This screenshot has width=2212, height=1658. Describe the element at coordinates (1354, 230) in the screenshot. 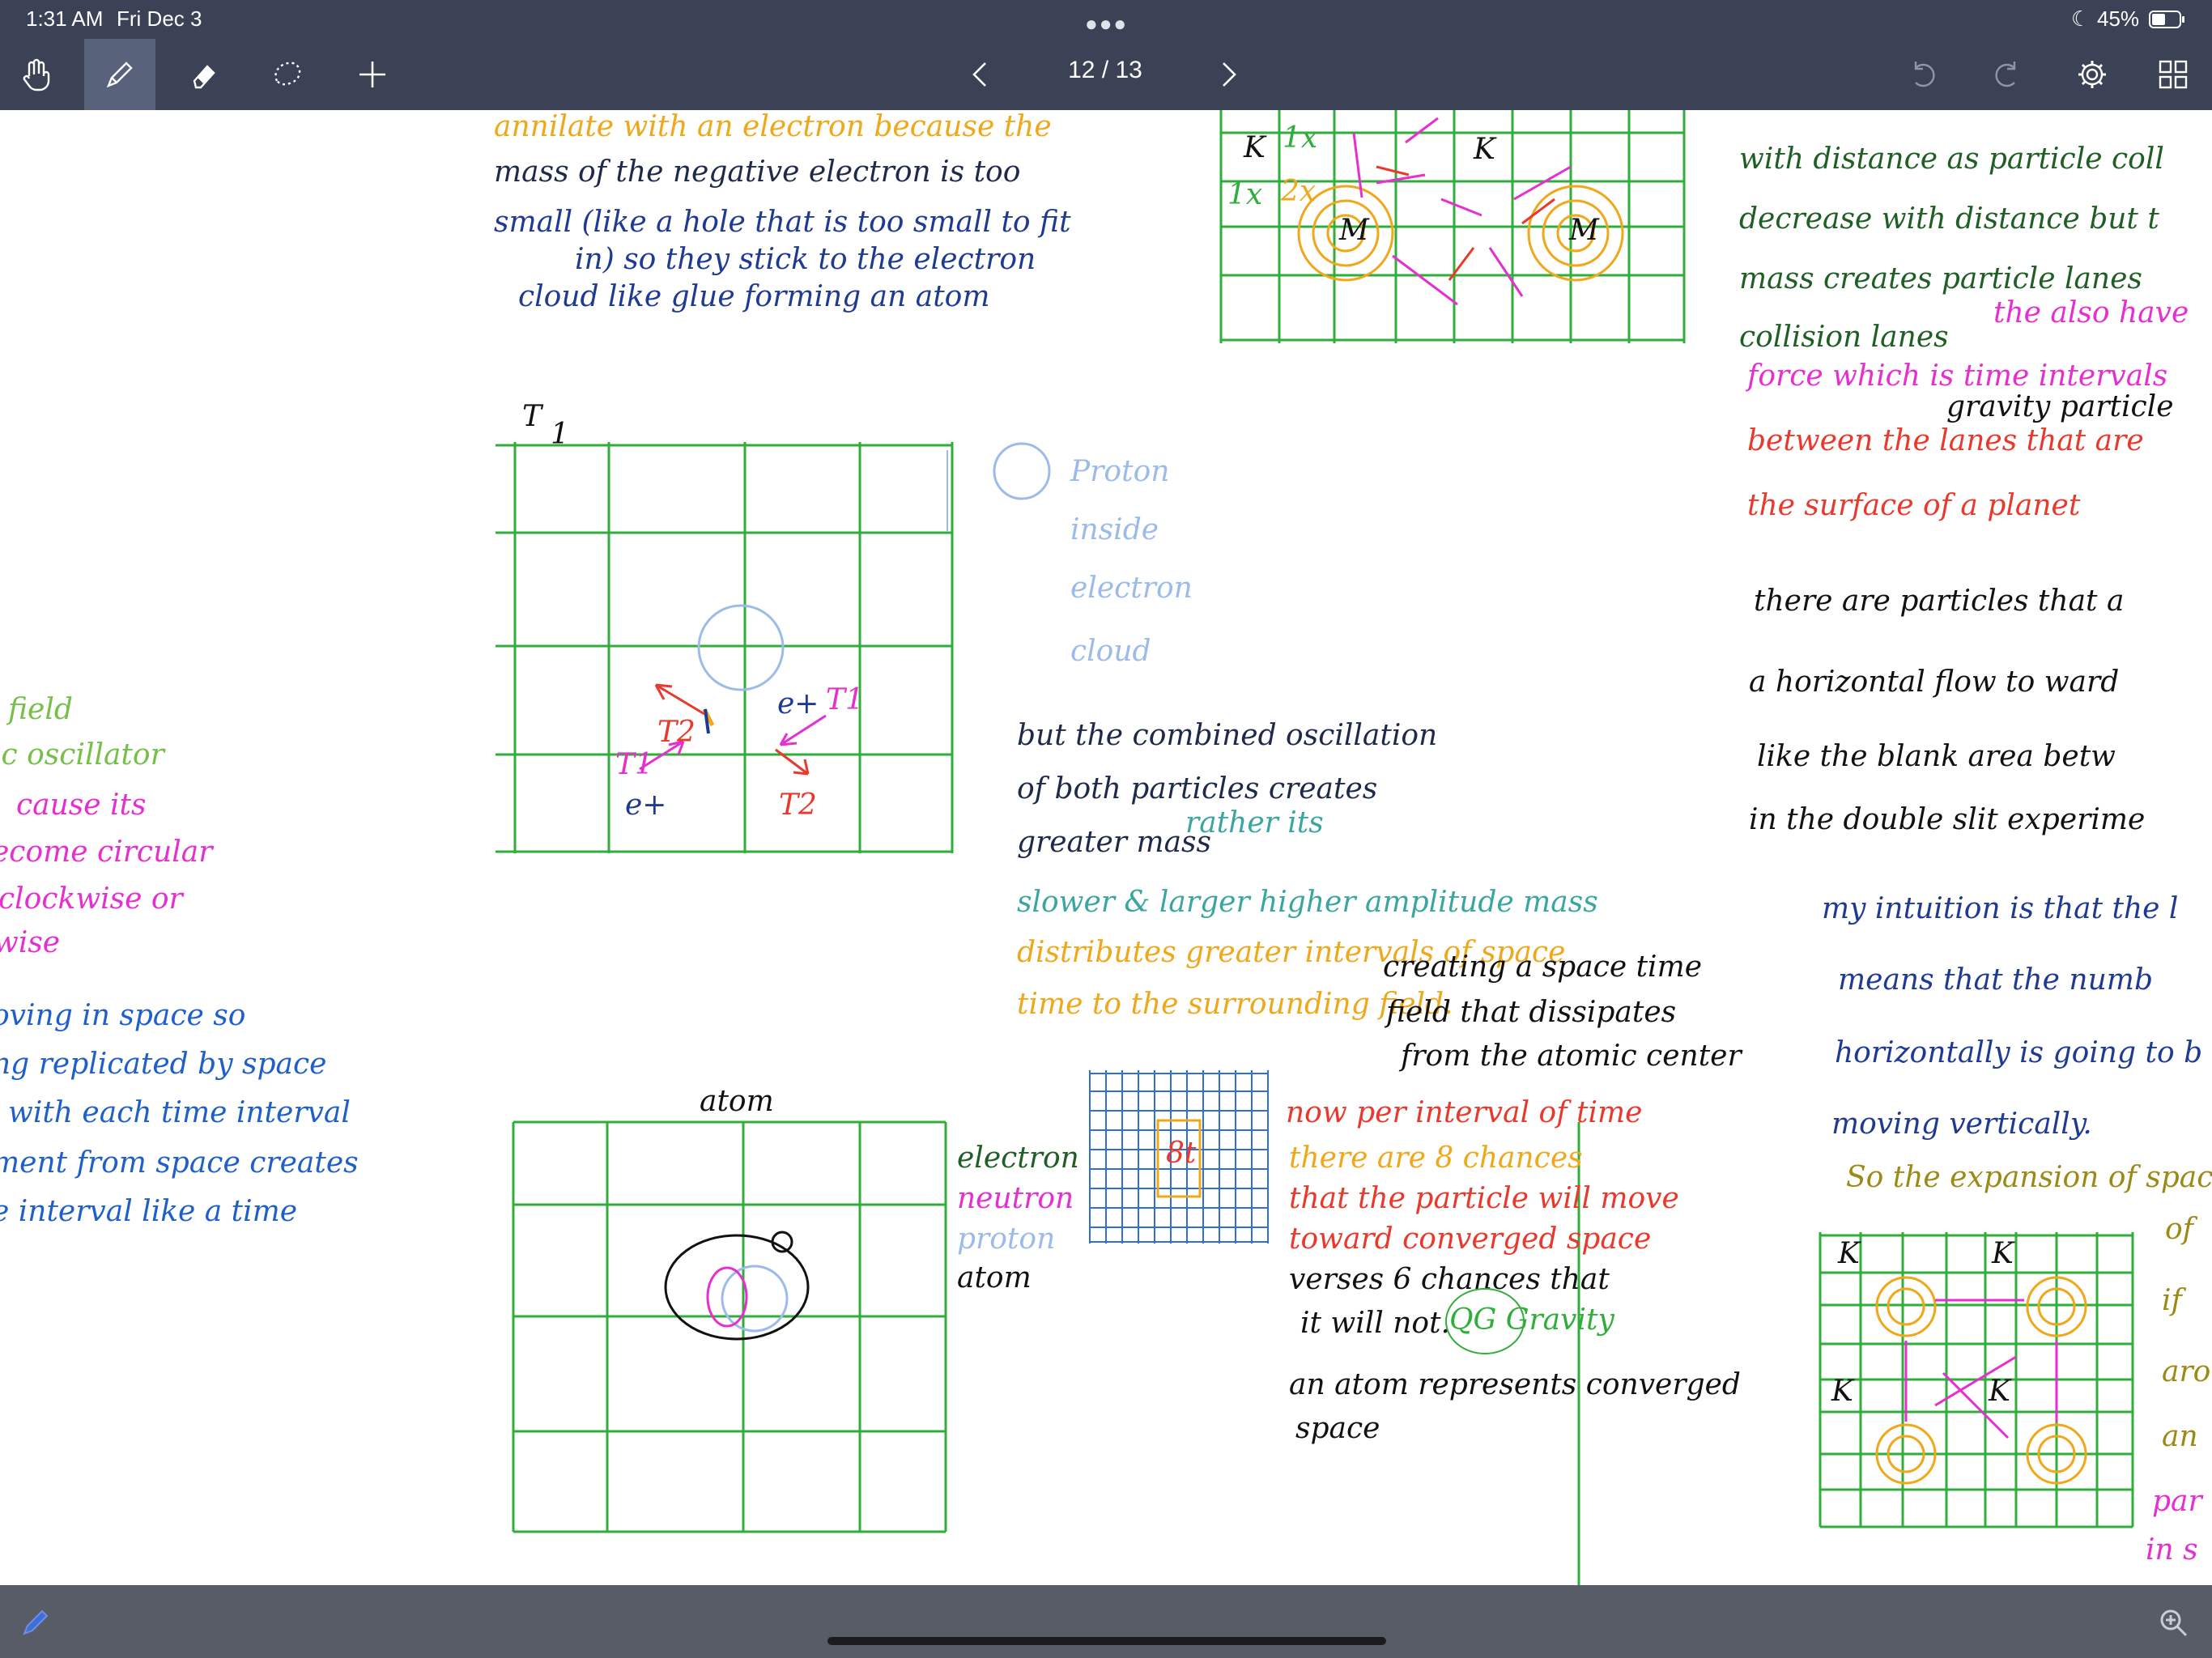

I see `m-label: M` at that location.